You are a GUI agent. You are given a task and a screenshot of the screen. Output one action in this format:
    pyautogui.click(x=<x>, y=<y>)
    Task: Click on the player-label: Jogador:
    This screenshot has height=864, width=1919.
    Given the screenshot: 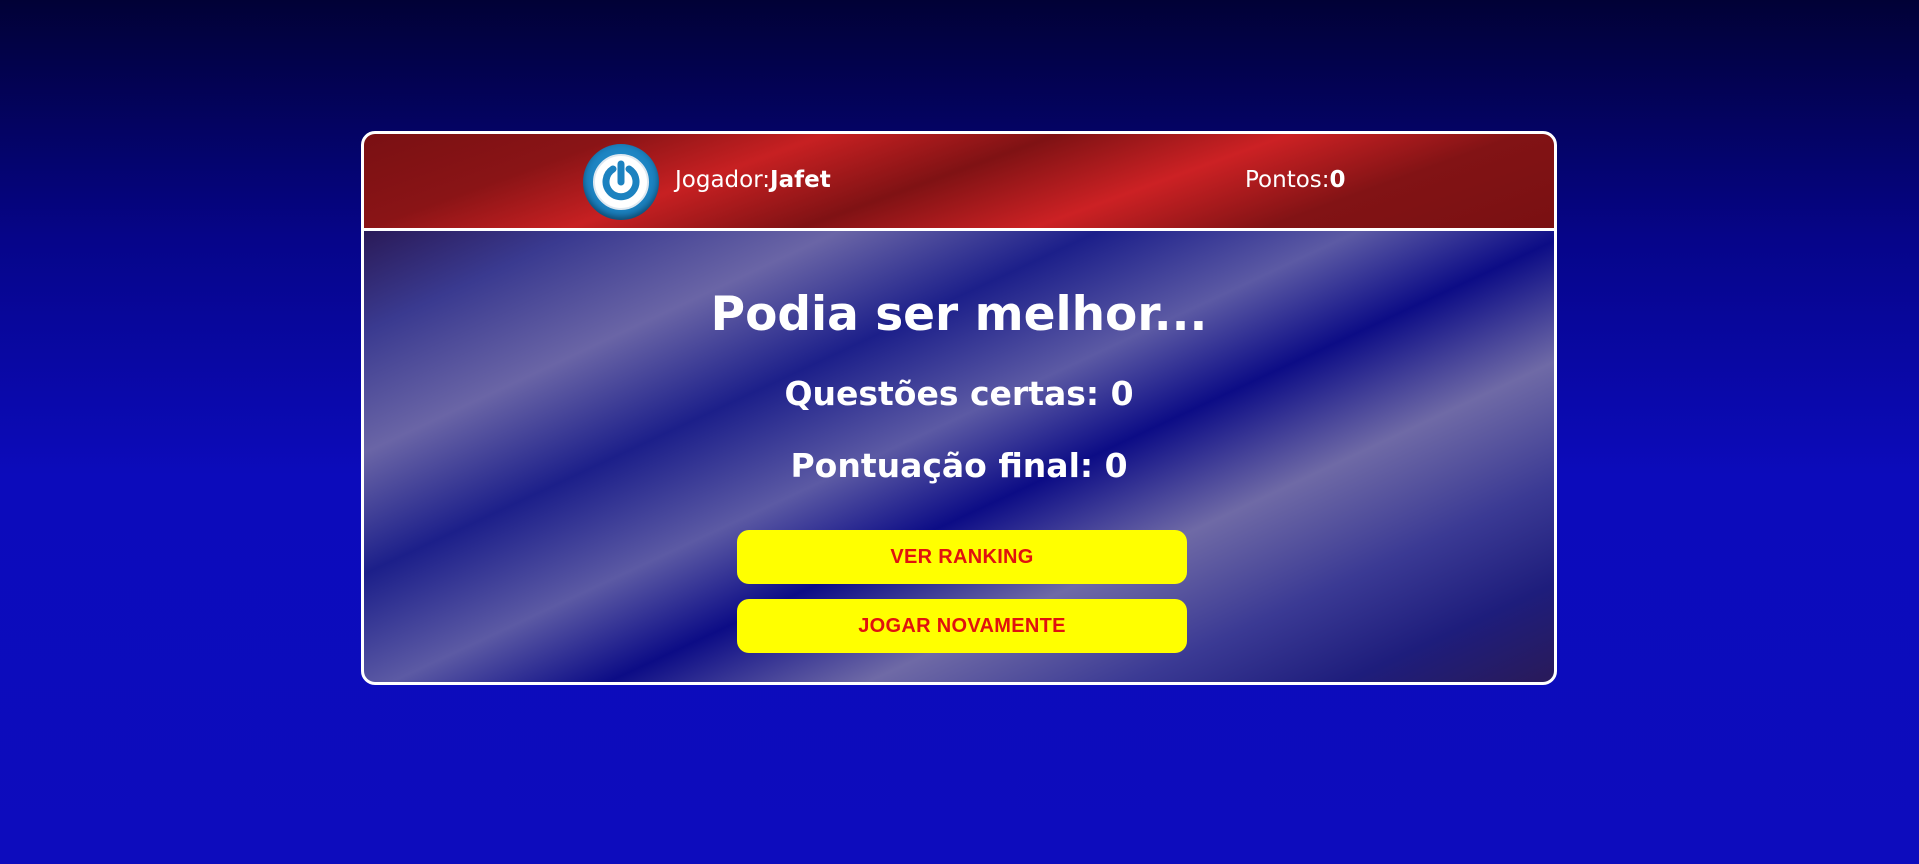 What is the action you would take?
    pyautogui.click(x=723, y=180)
    